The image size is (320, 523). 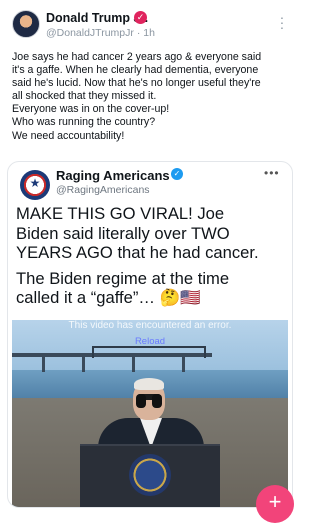 I want to click on timestamp: 1h, so click(x=149, y=33).